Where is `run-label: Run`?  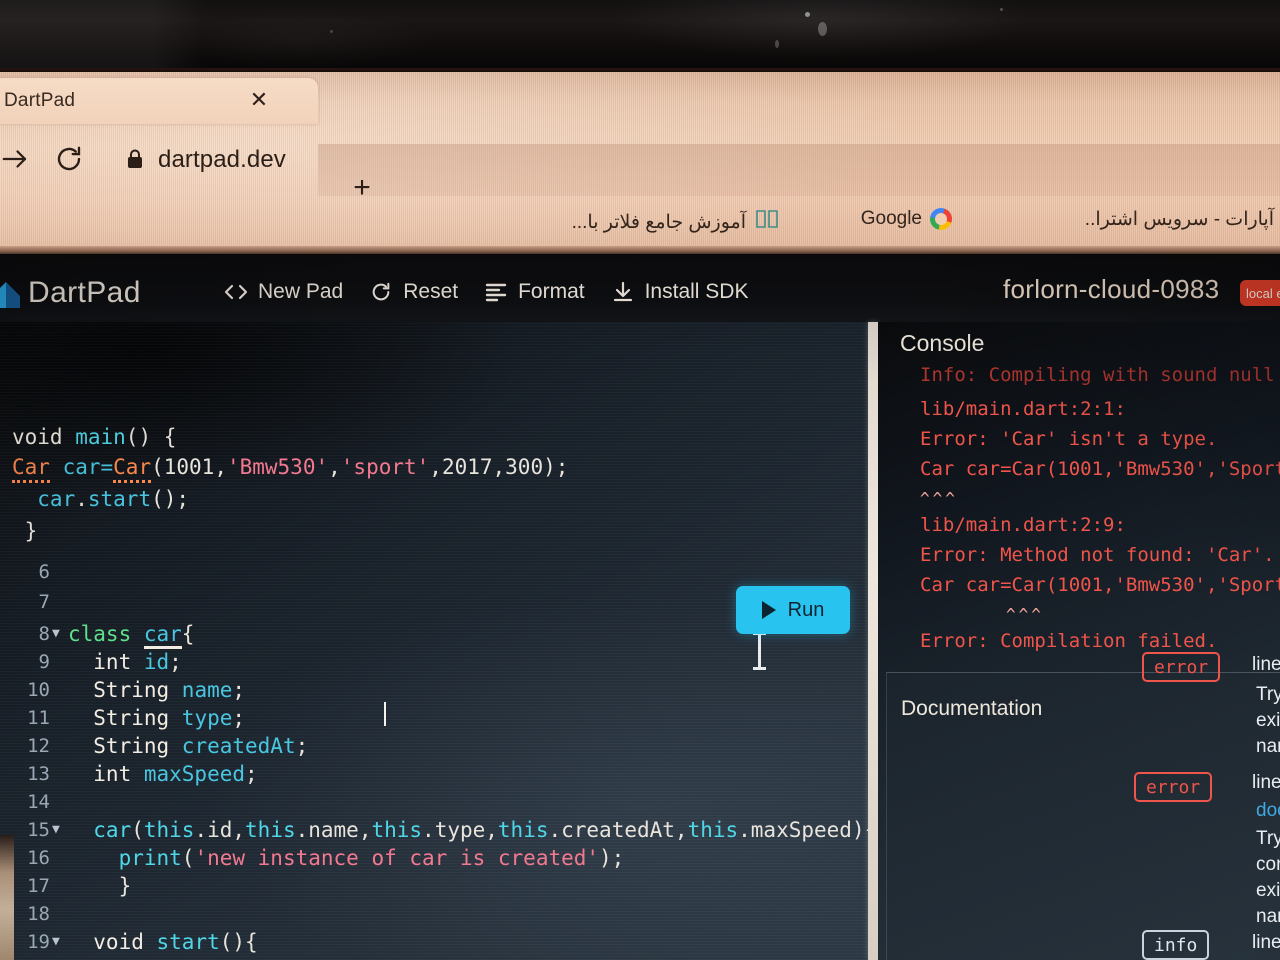
run-label: Run is located at coordinates (806, 609).